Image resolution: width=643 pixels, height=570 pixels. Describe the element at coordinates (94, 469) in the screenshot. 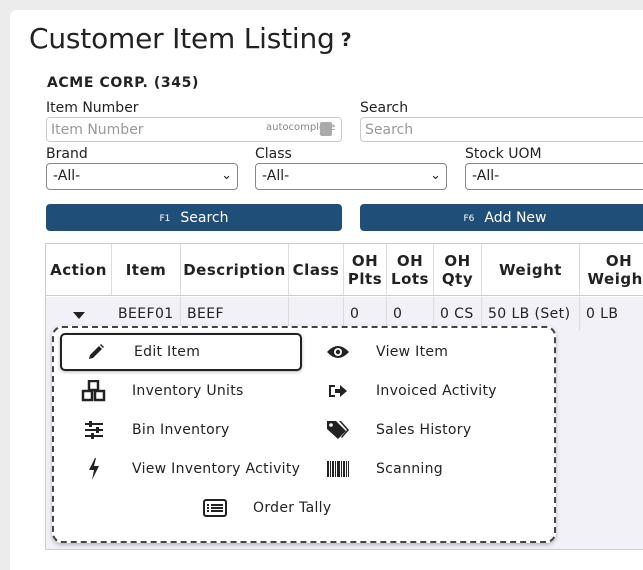

I see `bolt-icon` at that location.